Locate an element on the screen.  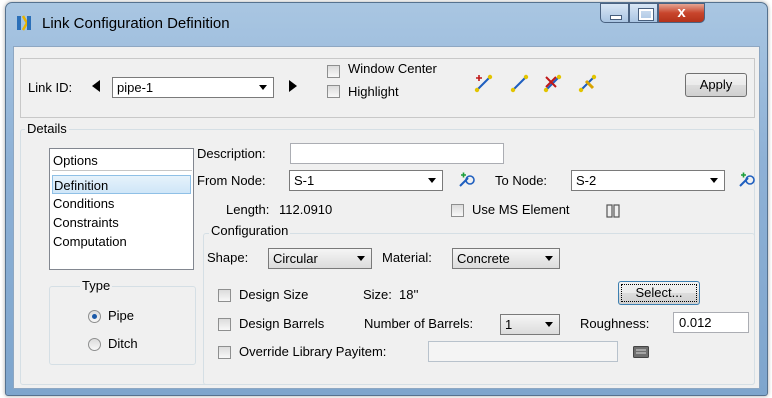
from-node-dropdown: S-1 is located at coordinates (366, 180).